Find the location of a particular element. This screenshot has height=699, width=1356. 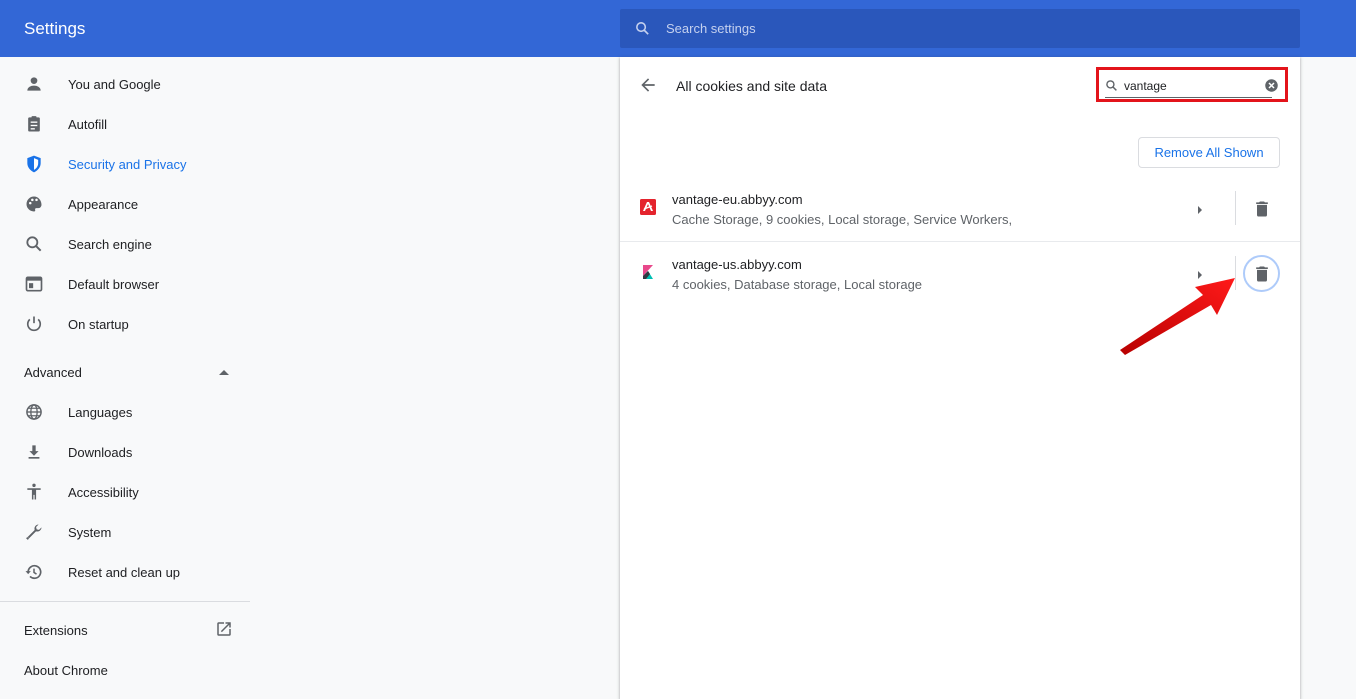

power-icon is located at coordinates (34, 324).